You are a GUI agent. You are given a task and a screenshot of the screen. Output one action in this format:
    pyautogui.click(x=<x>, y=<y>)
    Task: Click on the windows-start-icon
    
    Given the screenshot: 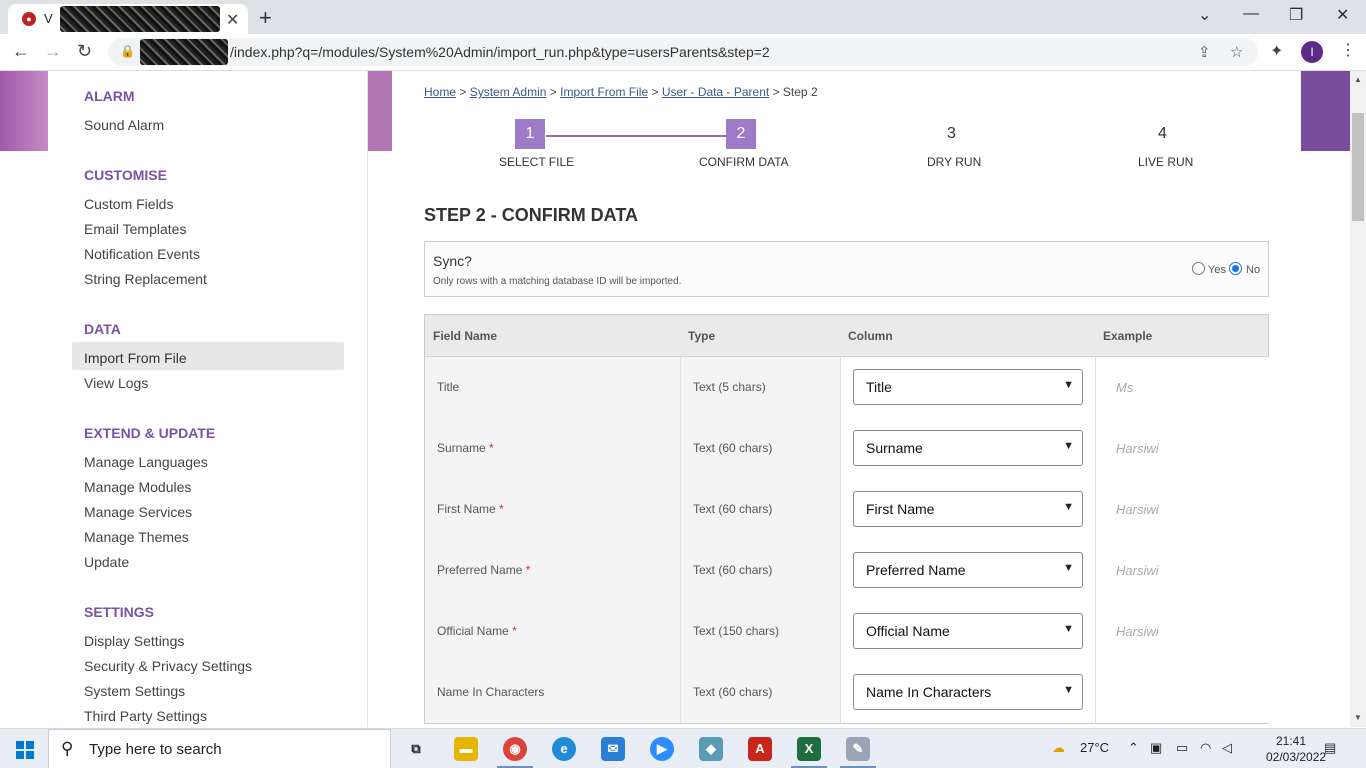 What is the action you would take?
    pyautogui.click(x=25, y=750)
    